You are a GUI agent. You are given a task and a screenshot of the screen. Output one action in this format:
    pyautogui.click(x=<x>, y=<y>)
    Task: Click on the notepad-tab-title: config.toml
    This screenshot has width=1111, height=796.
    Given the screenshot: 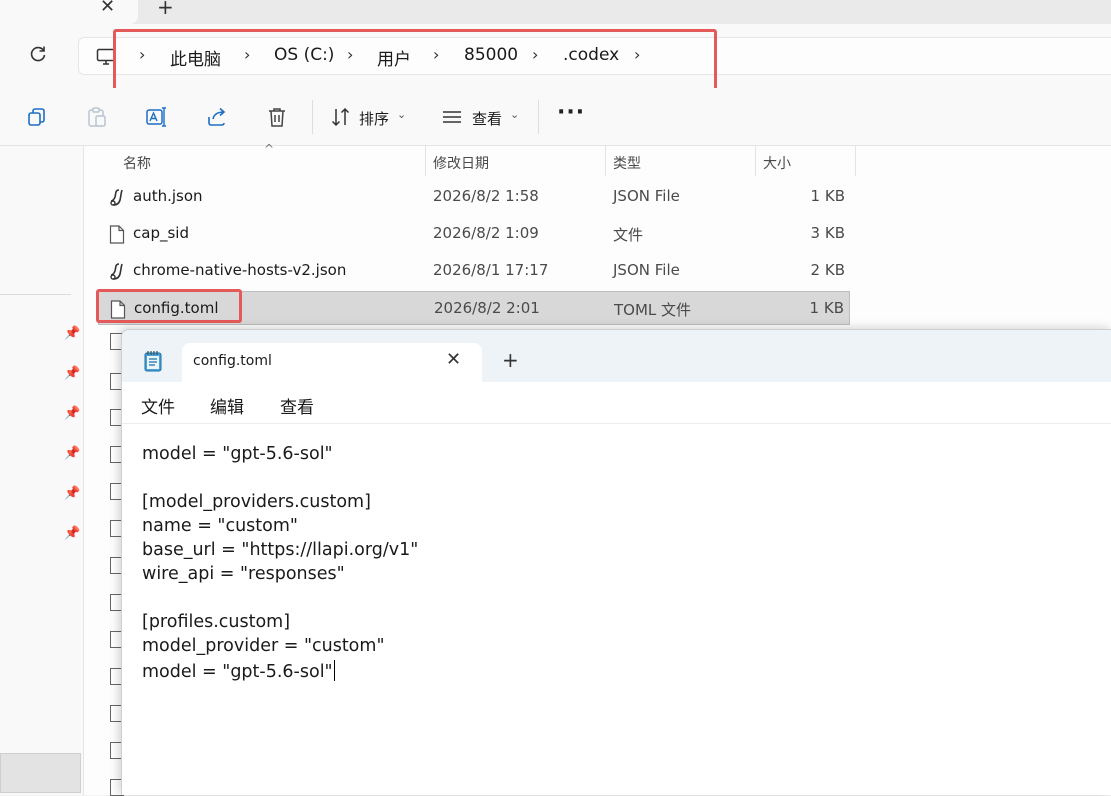 What is the action you would take?
    pyautogui.click(x=232, y=361)
    